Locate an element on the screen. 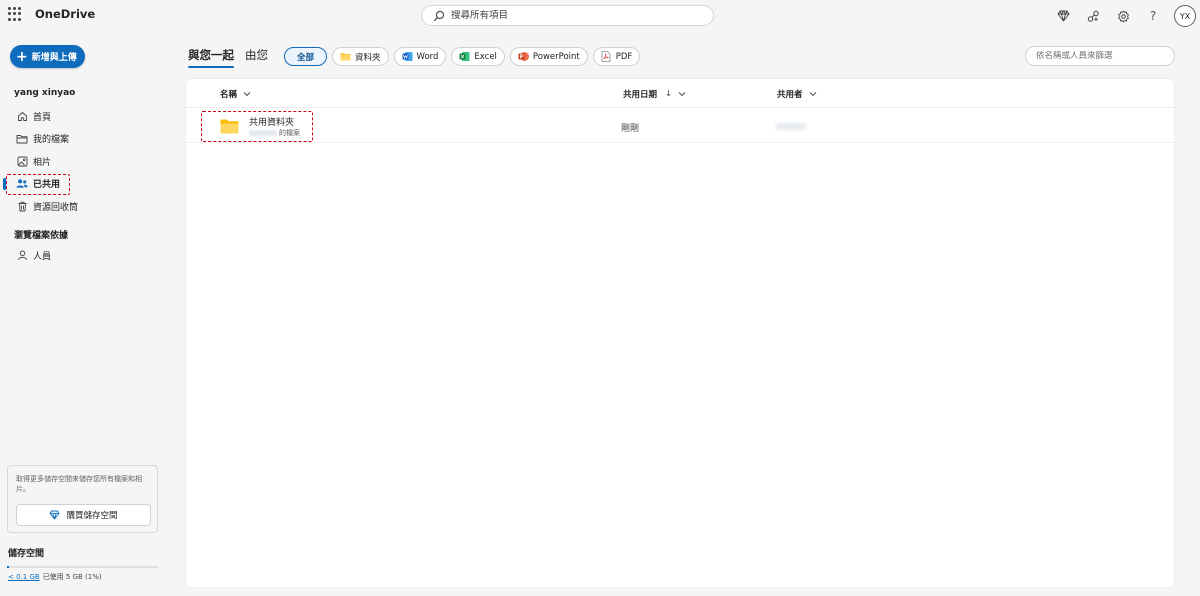 Image resolution: width=1200 pixels, height=596 pixels. browse-heading: 瀏覽檔案依據 is located at coordinates (41, 236).